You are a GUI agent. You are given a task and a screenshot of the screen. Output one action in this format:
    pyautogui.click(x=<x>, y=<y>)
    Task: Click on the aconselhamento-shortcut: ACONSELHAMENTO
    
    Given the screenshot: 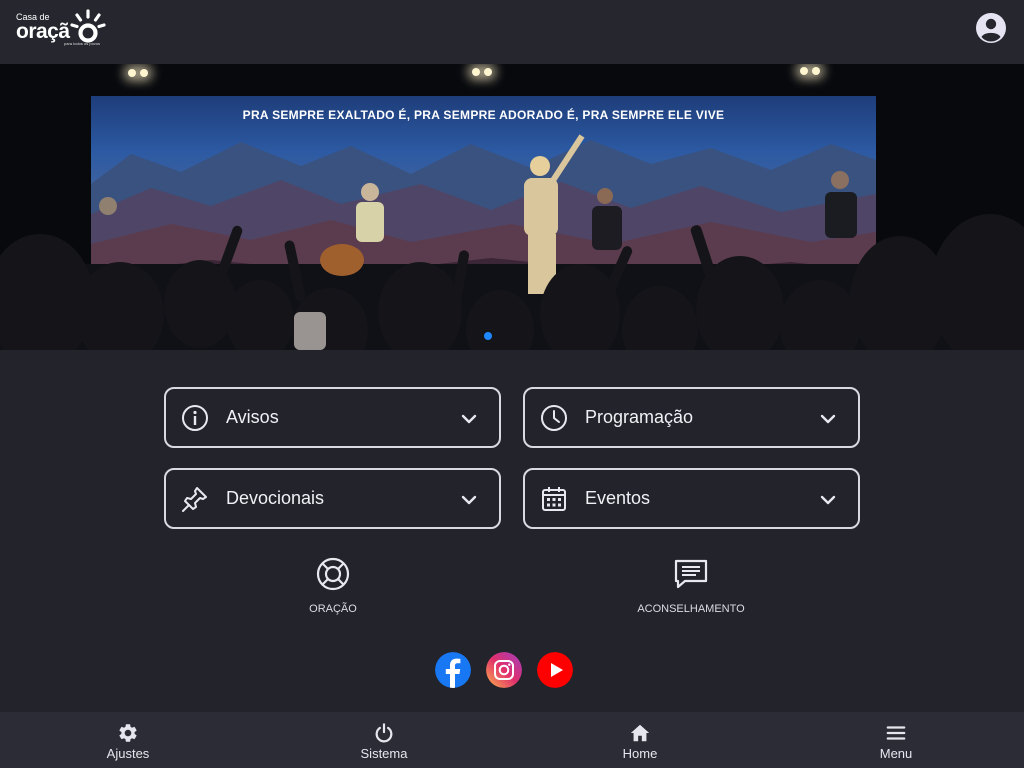 What is the action you would take?
    pyautogui.click(x=691, y=585)
    